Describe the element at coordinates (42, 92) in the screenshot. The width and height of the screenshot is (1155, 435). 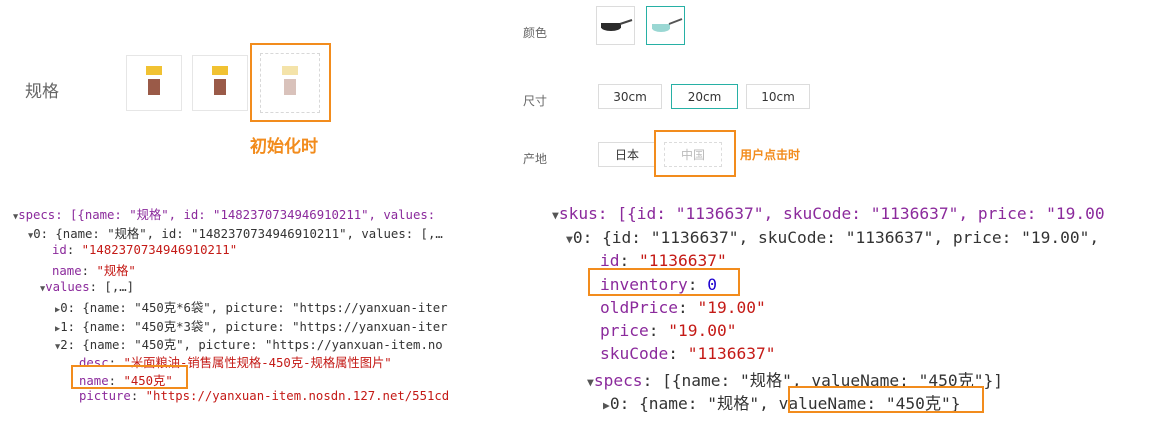
I see `spec-label: 规格` at that location.